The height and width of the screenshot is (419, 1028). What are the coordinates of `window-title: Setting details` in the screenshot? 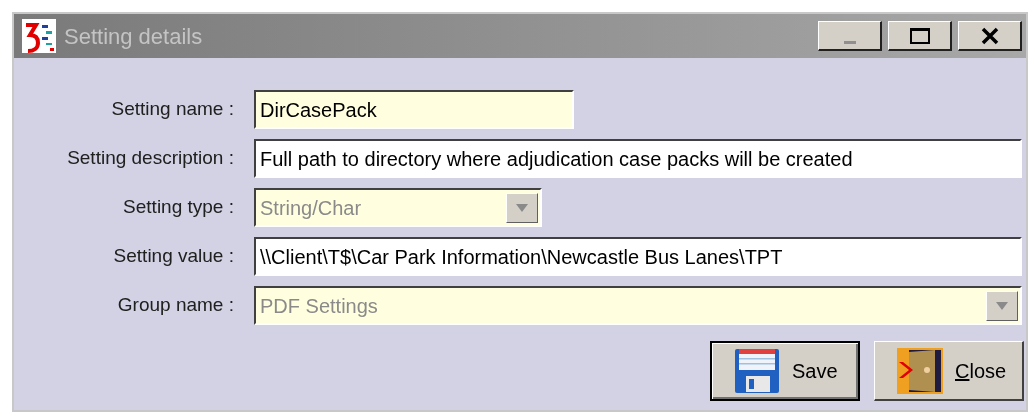 It's located at (133, 36).